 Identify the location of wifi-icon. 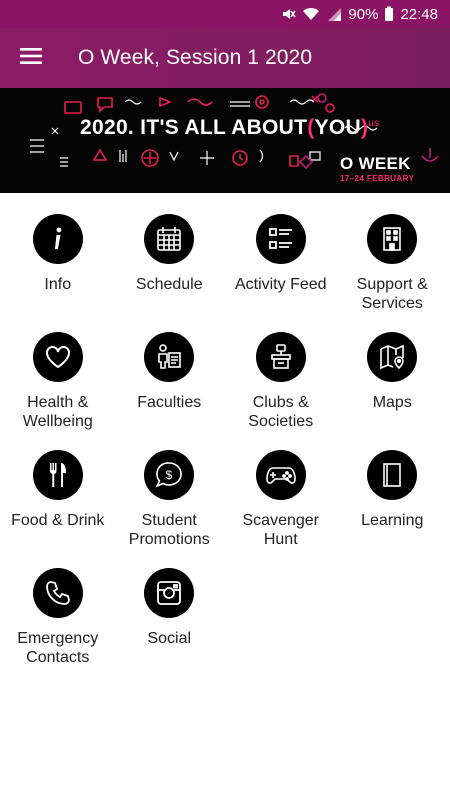
(311, 14).